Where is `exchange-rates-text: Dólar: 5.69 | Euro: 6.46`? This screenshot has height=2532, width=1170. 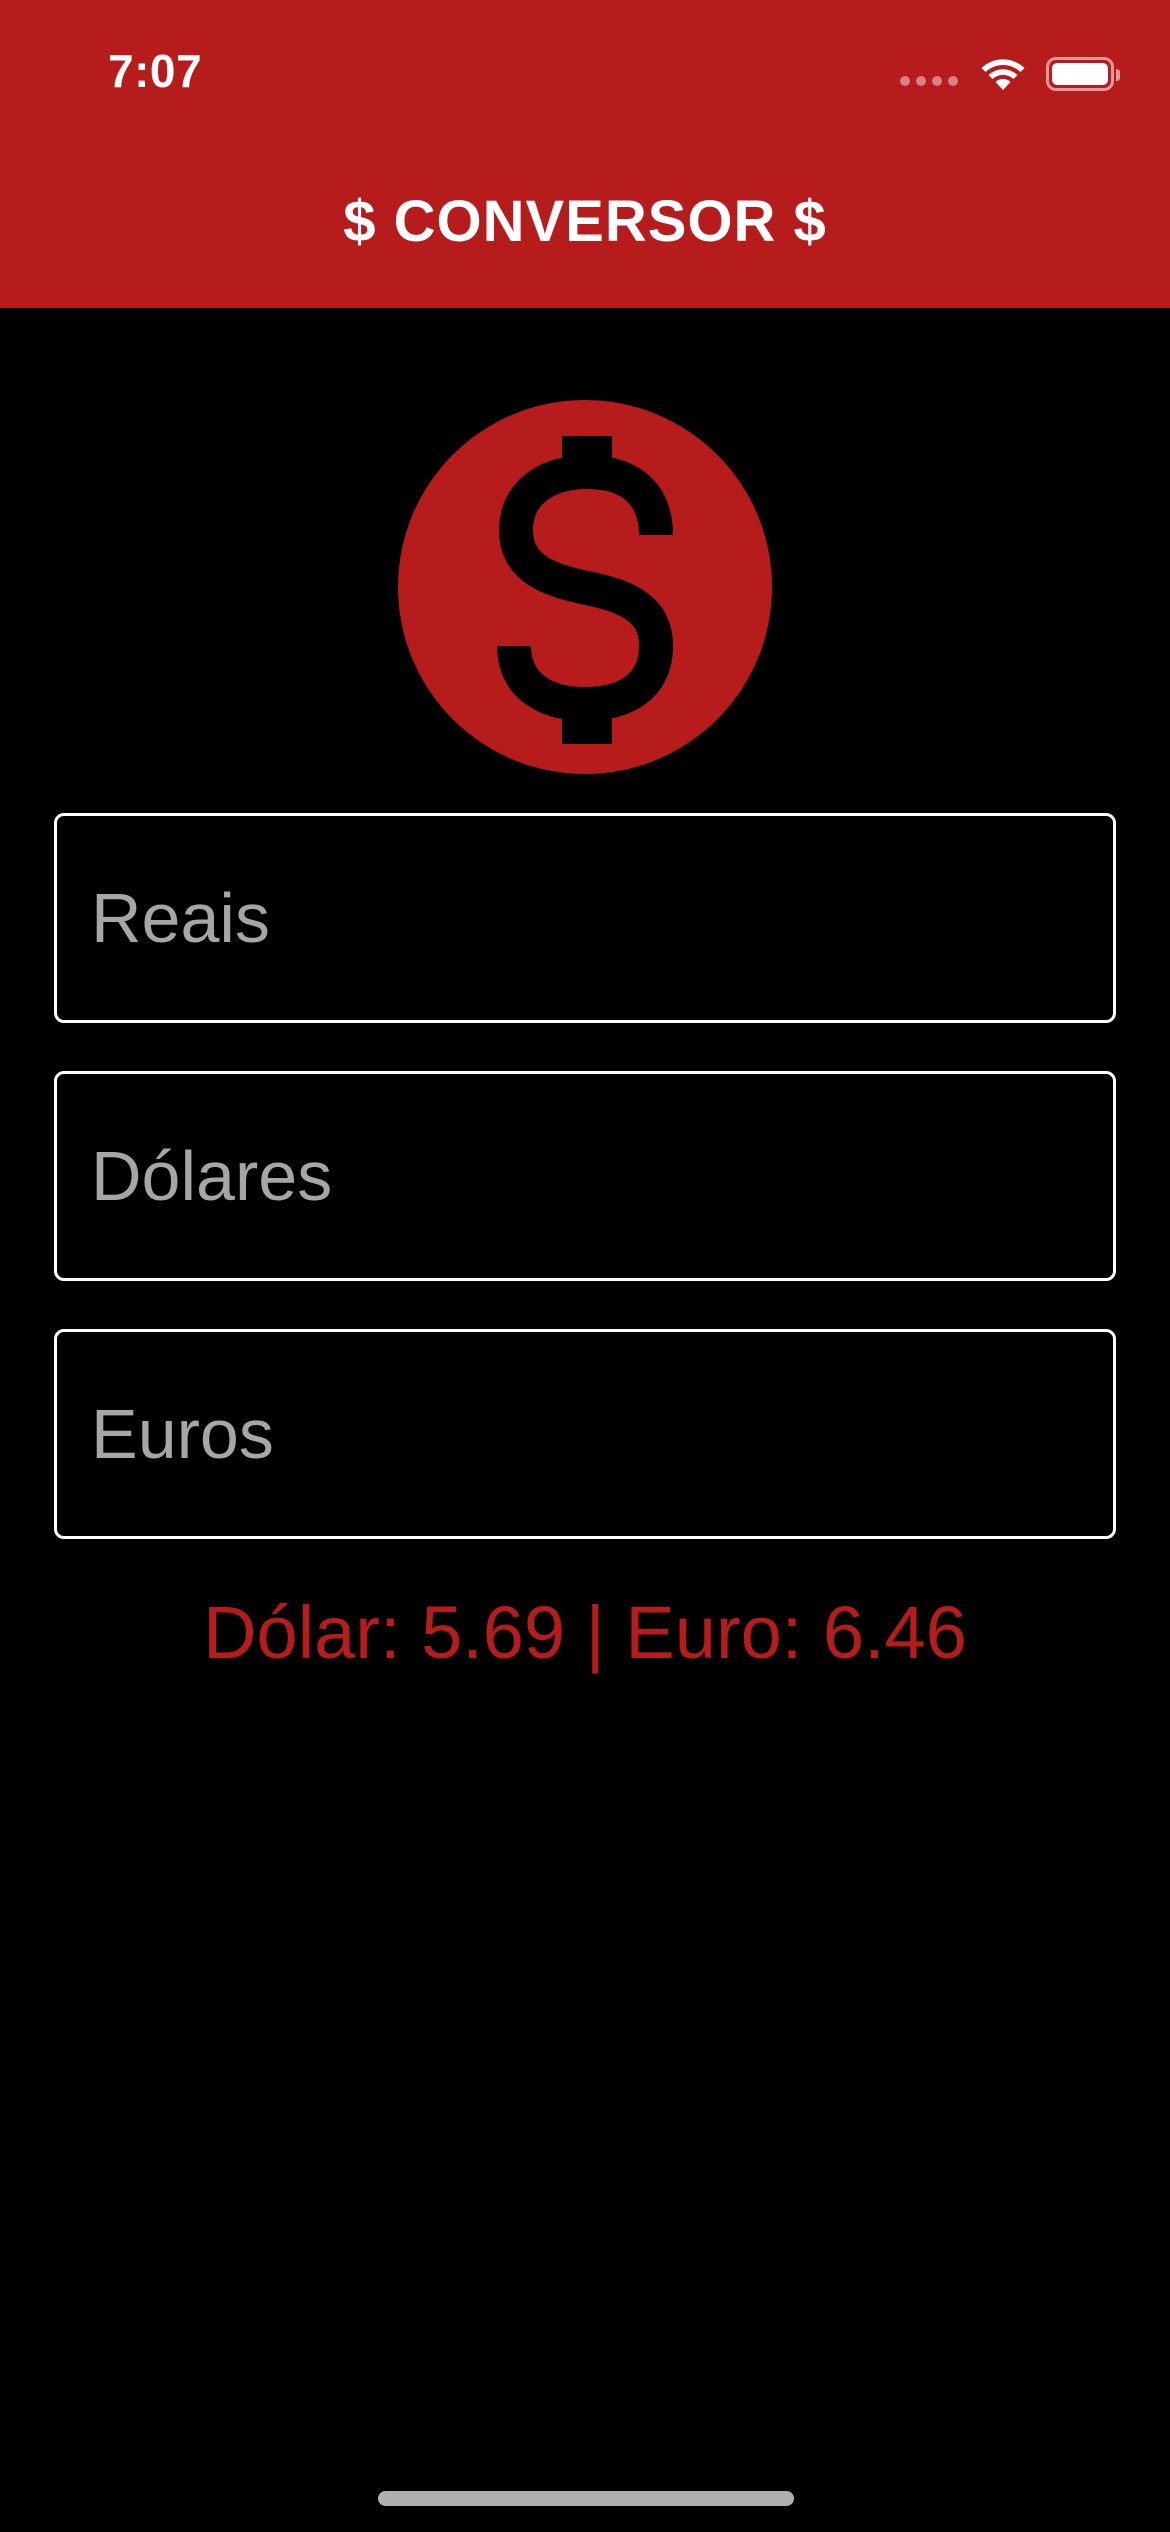 exchange-rates-text: Dólar: 5.69 | Euro: 6.46 is located at coordinates (585, 1632).